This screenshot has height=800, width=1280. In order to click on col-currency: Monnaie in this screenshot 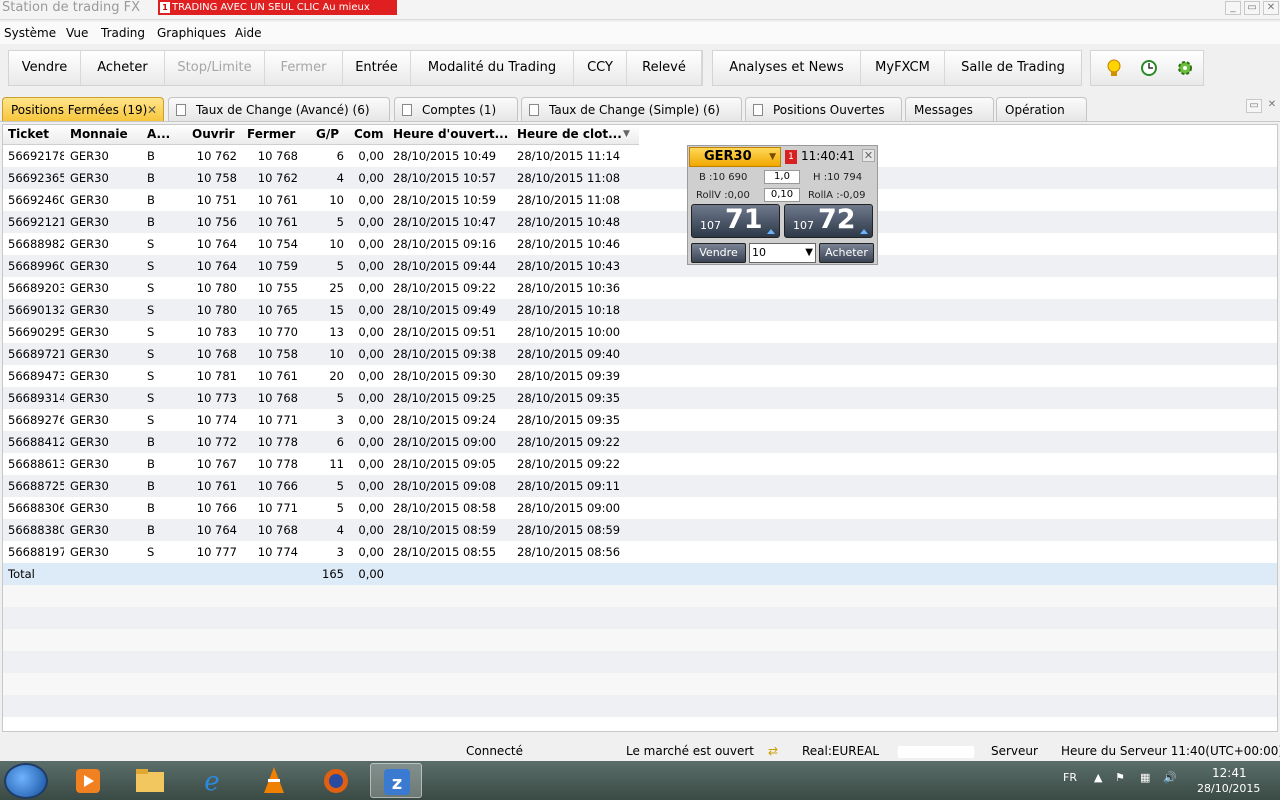, I will do `click(99, 134)`.